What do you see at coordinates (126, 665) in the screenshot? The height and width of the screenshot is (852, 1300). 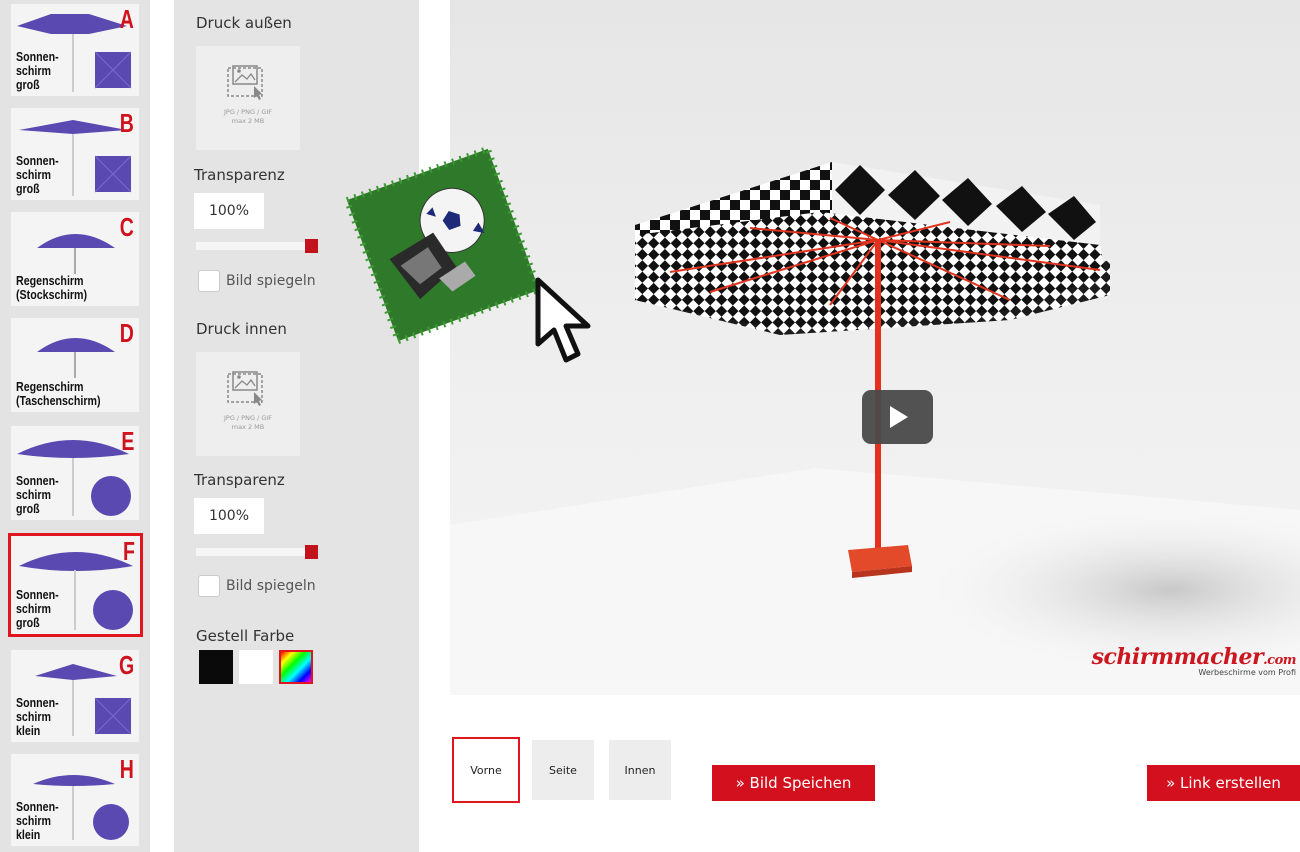 I see `model-letter: G` at bounding box center [126, 665].